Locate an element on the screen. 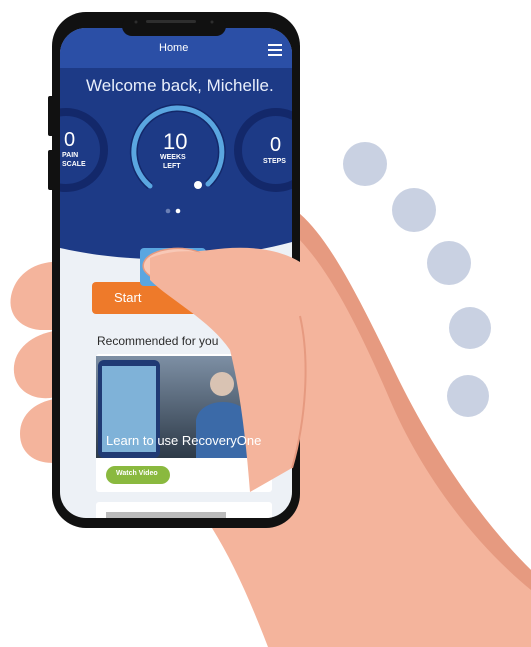  gauge-steps-label: STEPS is located at coordinates (274, 161).